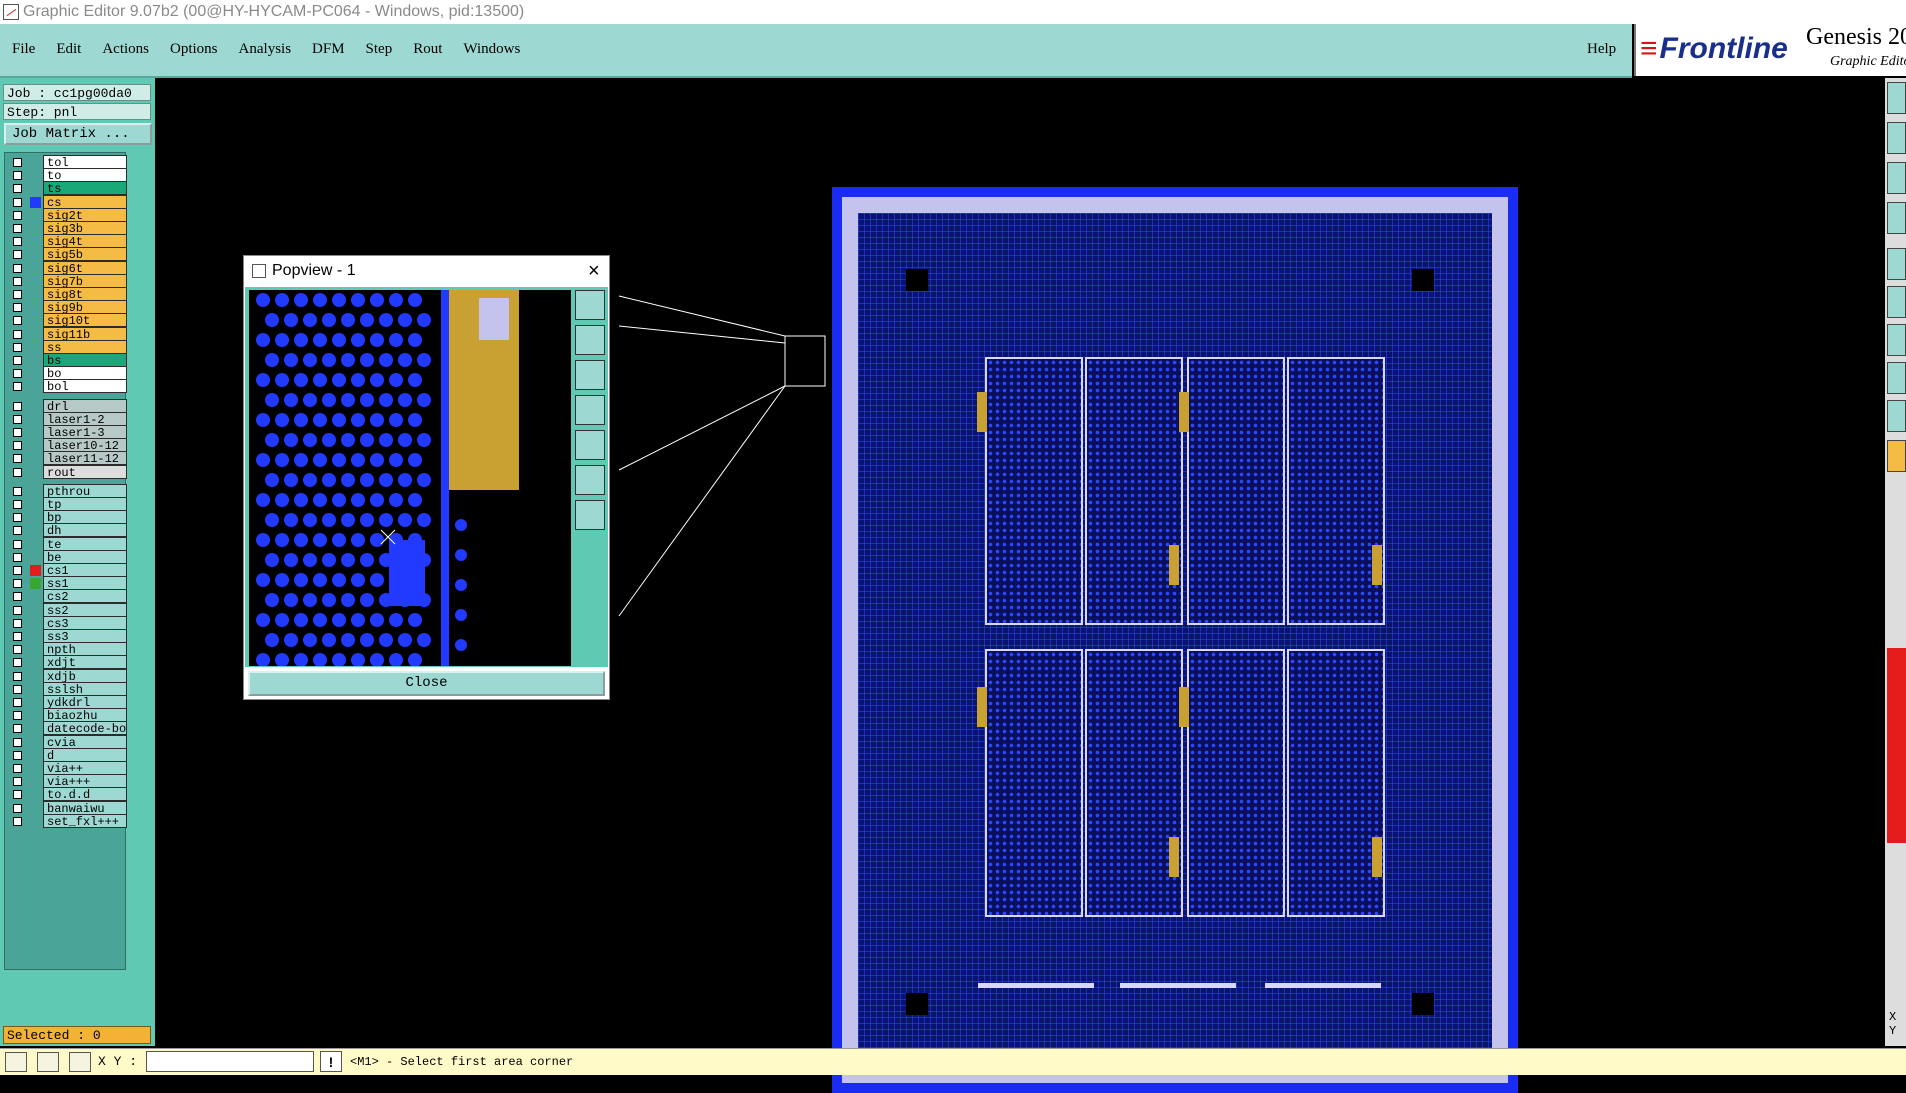  I want to click on cutout, so click(491, 578).